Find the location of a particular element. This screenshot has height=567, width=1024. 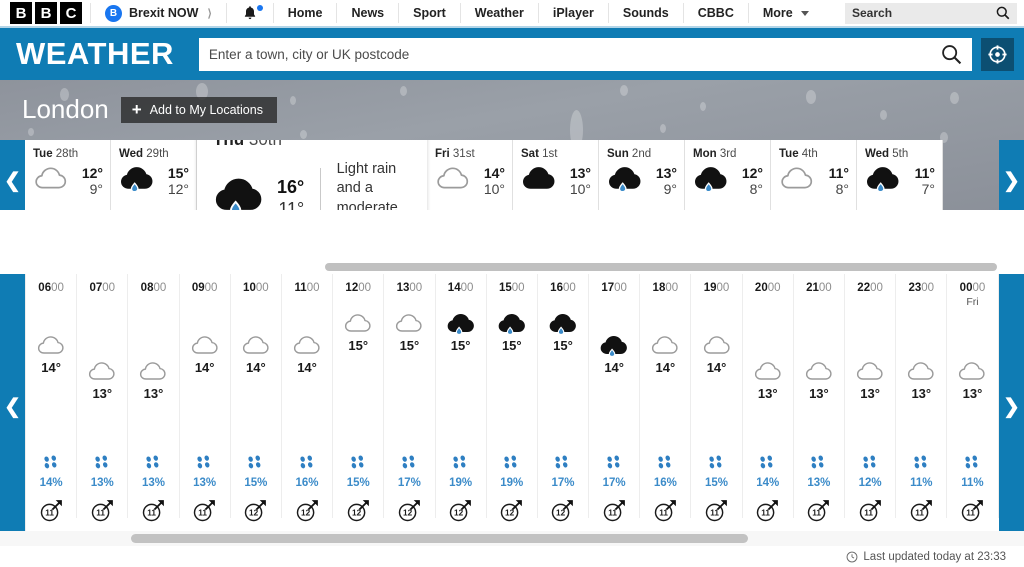

hourly-cell: 2100 13° 13% 11 is located at coordinates (819, 397).